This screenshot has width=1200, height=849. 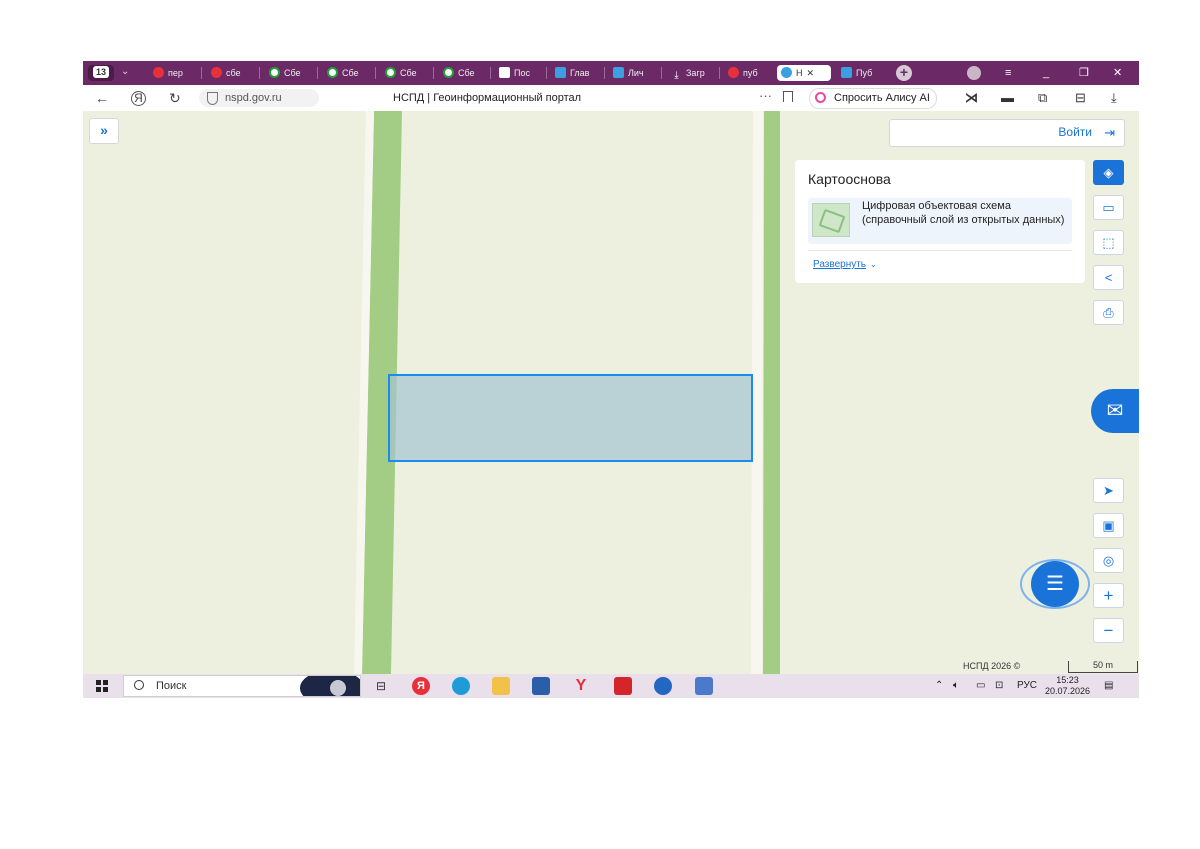 I want to click on notifications-icon: ▤, so click(x=1108, y=686).